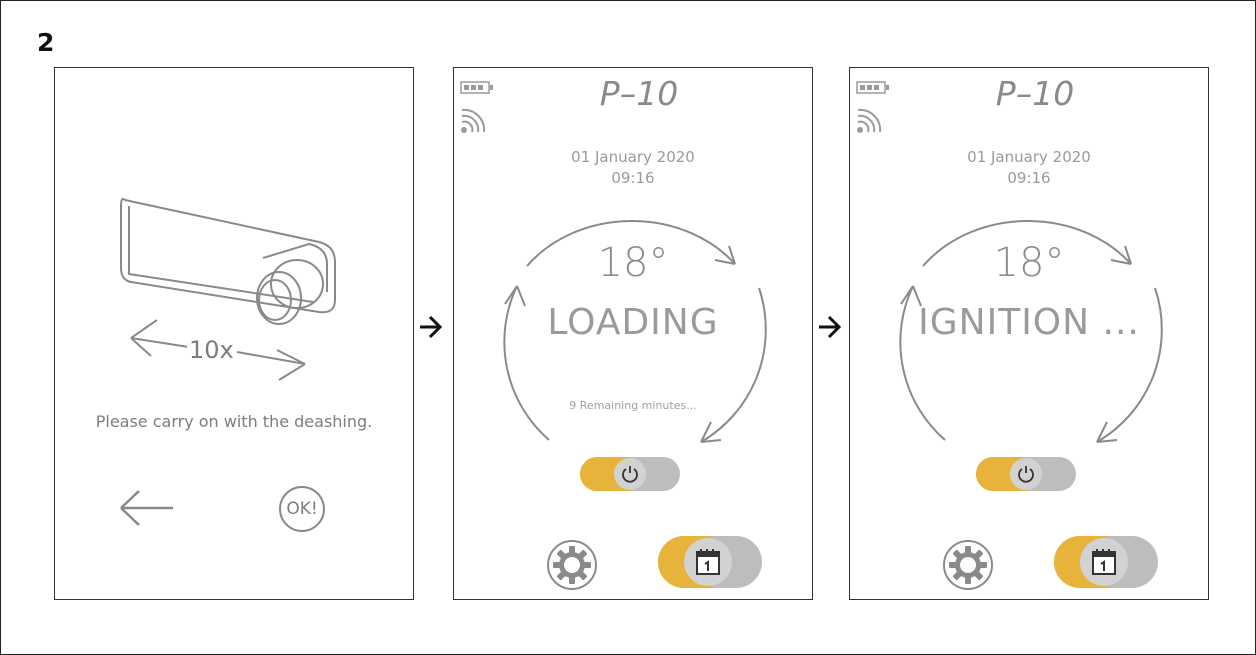 This screenshot has width=1256, height=655. Describe the element at coordinates (234, 421) in the screenshot. I see `instruction-text: Please carry on with the deashing.` at that location.